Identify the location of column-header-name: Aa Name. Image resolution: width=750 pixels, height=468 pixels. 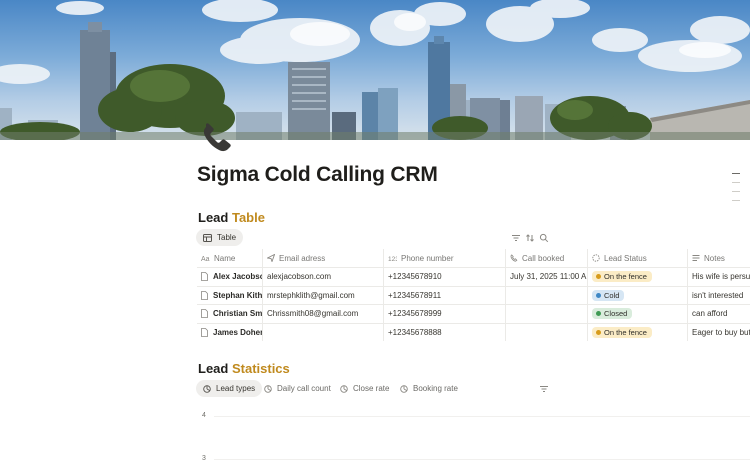
(230, 258).